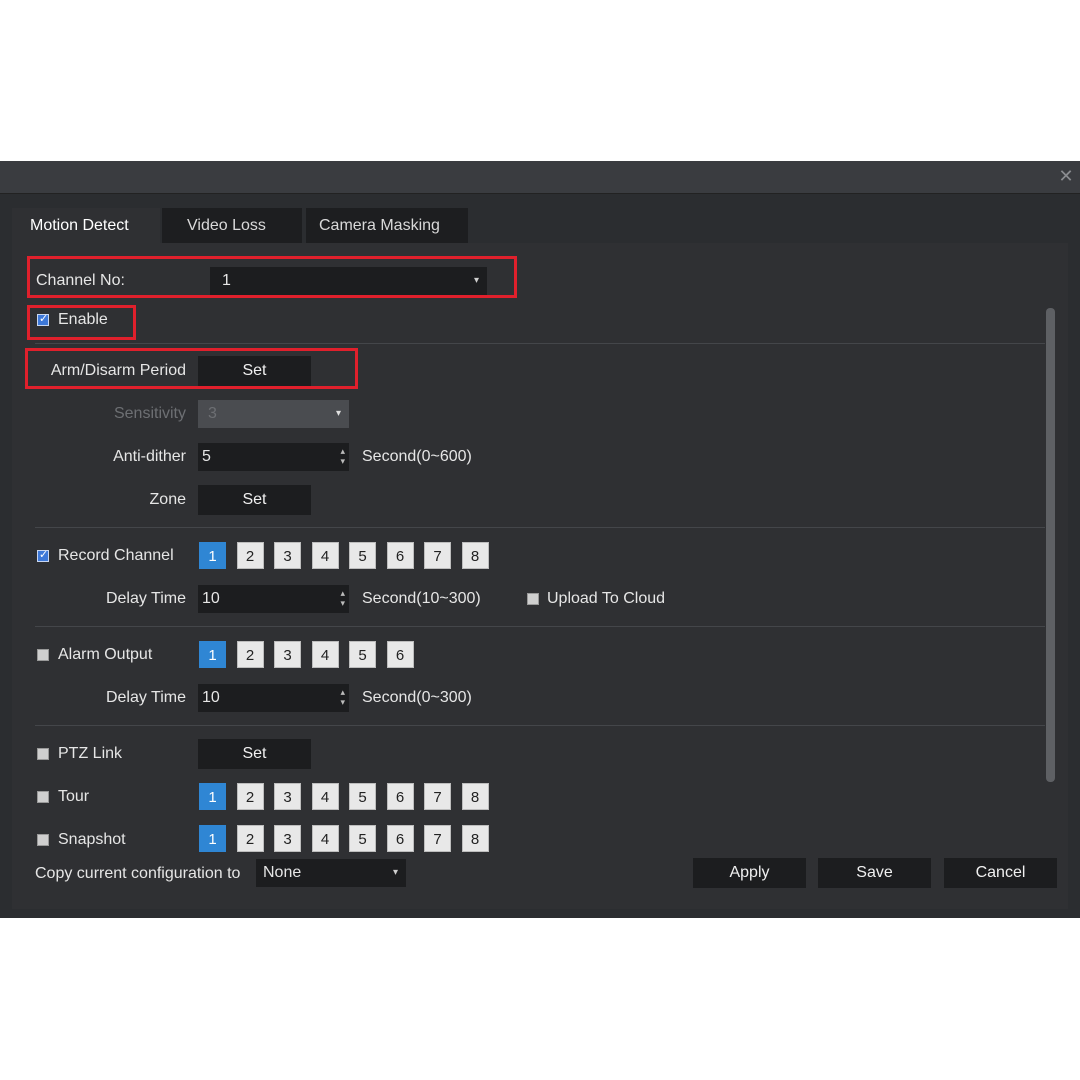  What do you see at coordinates (540, 177) in the screenshot?
I see `title-bar: ✕` at bounding box center [540, 177].